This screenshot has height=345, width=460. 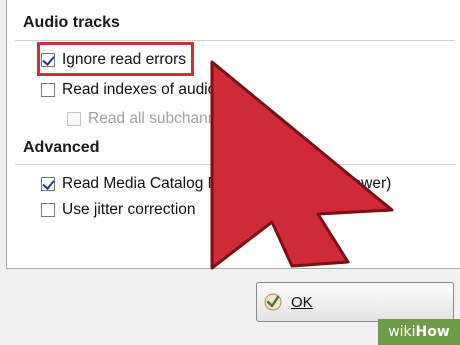 What do you see at coordinates (402, 332) in the screenshot?
I see `watermark-prefix: wiki` at bounding box center [402, 332].